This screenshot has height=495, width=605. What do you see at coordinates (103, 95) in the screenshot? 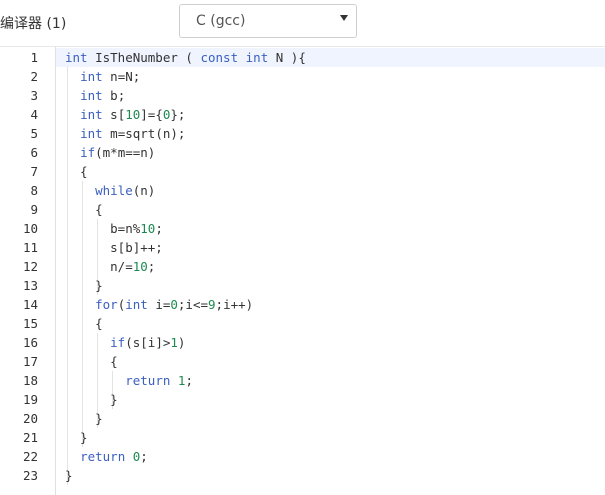
I see `code-line-text: int b;` at bounding box center [103, 95].